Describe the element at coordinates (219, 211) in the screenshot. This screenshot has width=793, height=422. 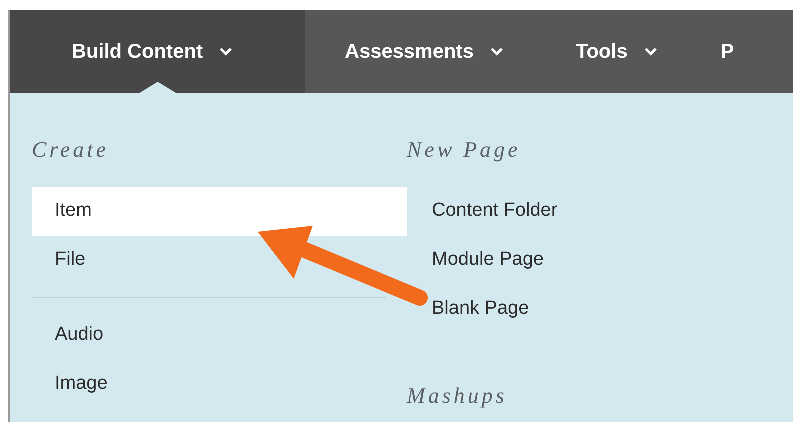
I see `menu-item: Item` at that location.